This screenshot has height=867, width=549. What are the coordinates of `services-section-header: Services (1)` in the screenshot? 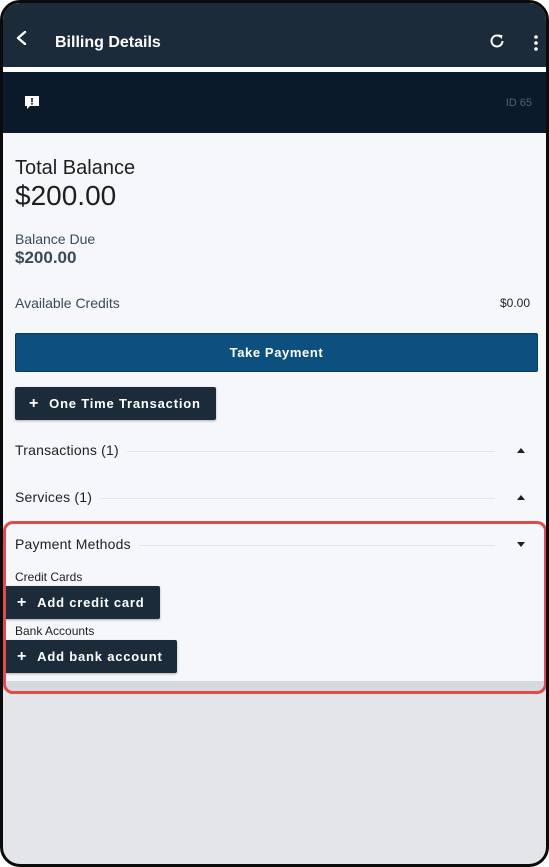 It's located at (275, 498).